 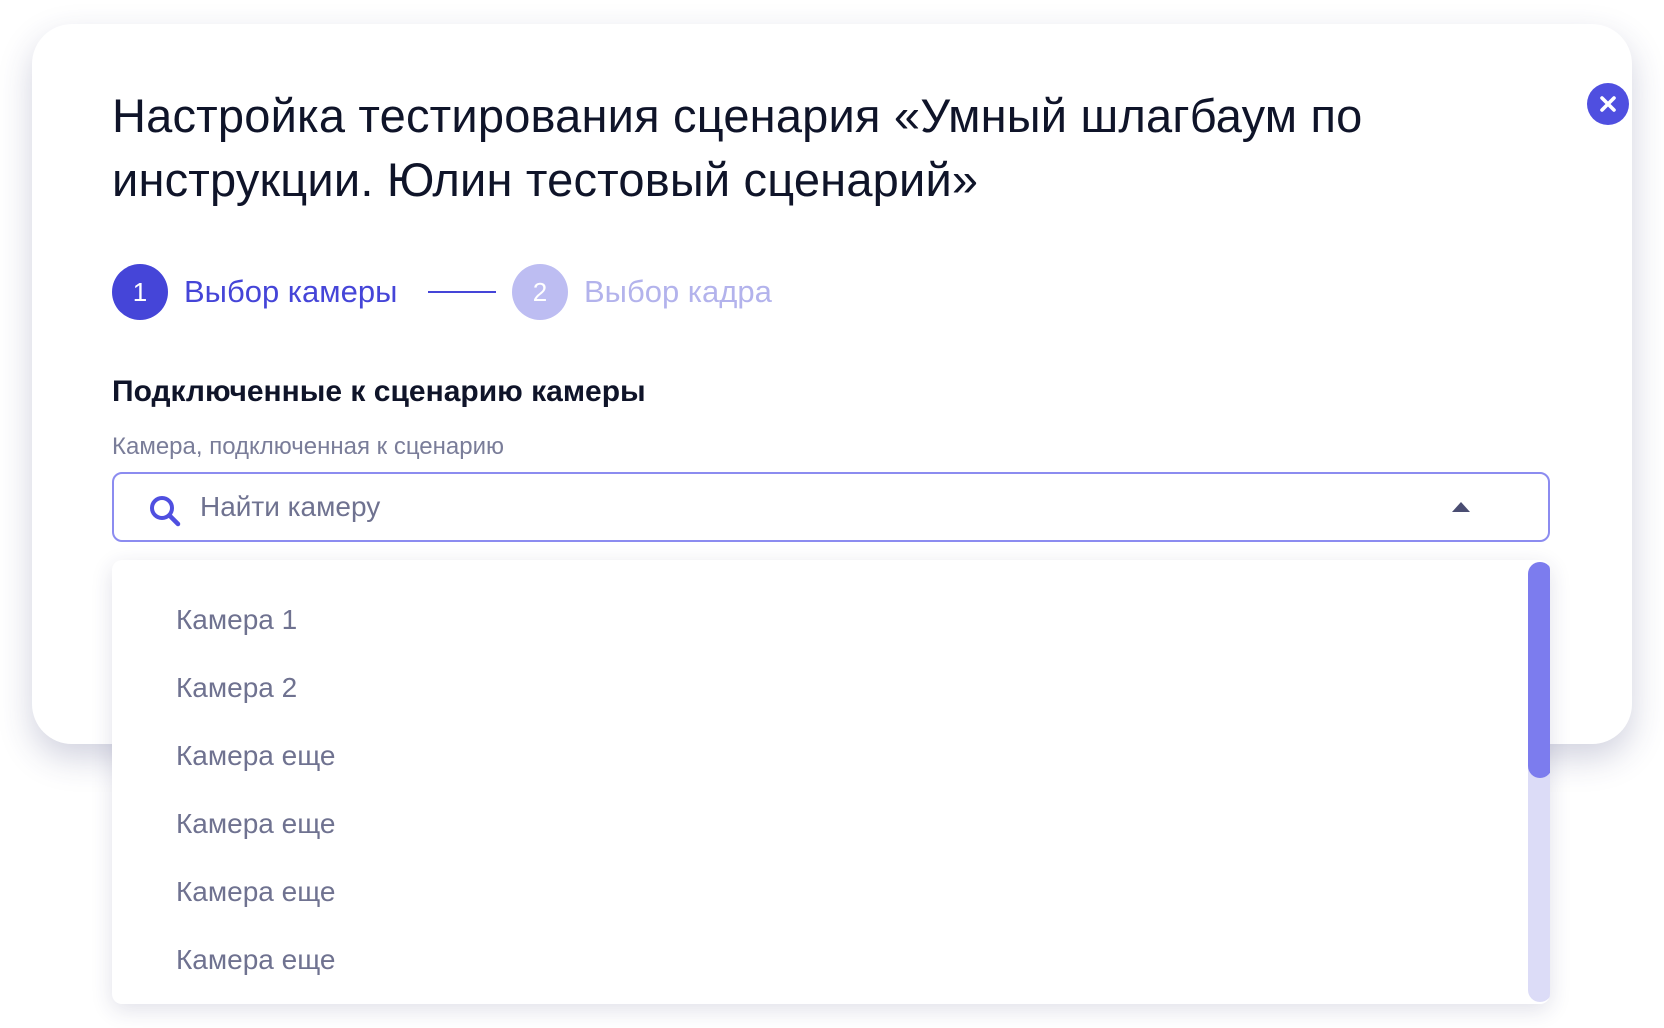 What do you see at coordinates (1539, 670) in the screenshot?
I see `scrollbar-thumb` at bounding box center [1539, 670].